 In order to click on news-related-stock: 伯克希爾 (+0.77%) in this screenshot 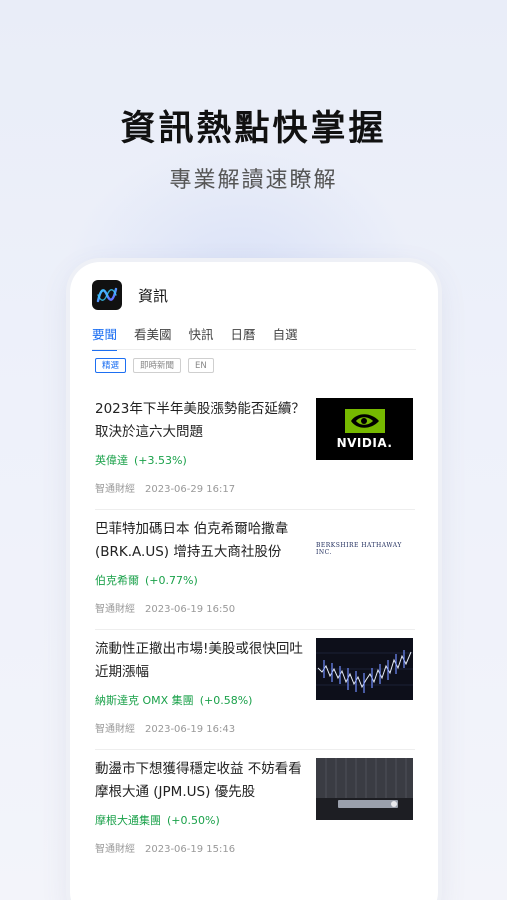, I will do `click(146, 580)`.